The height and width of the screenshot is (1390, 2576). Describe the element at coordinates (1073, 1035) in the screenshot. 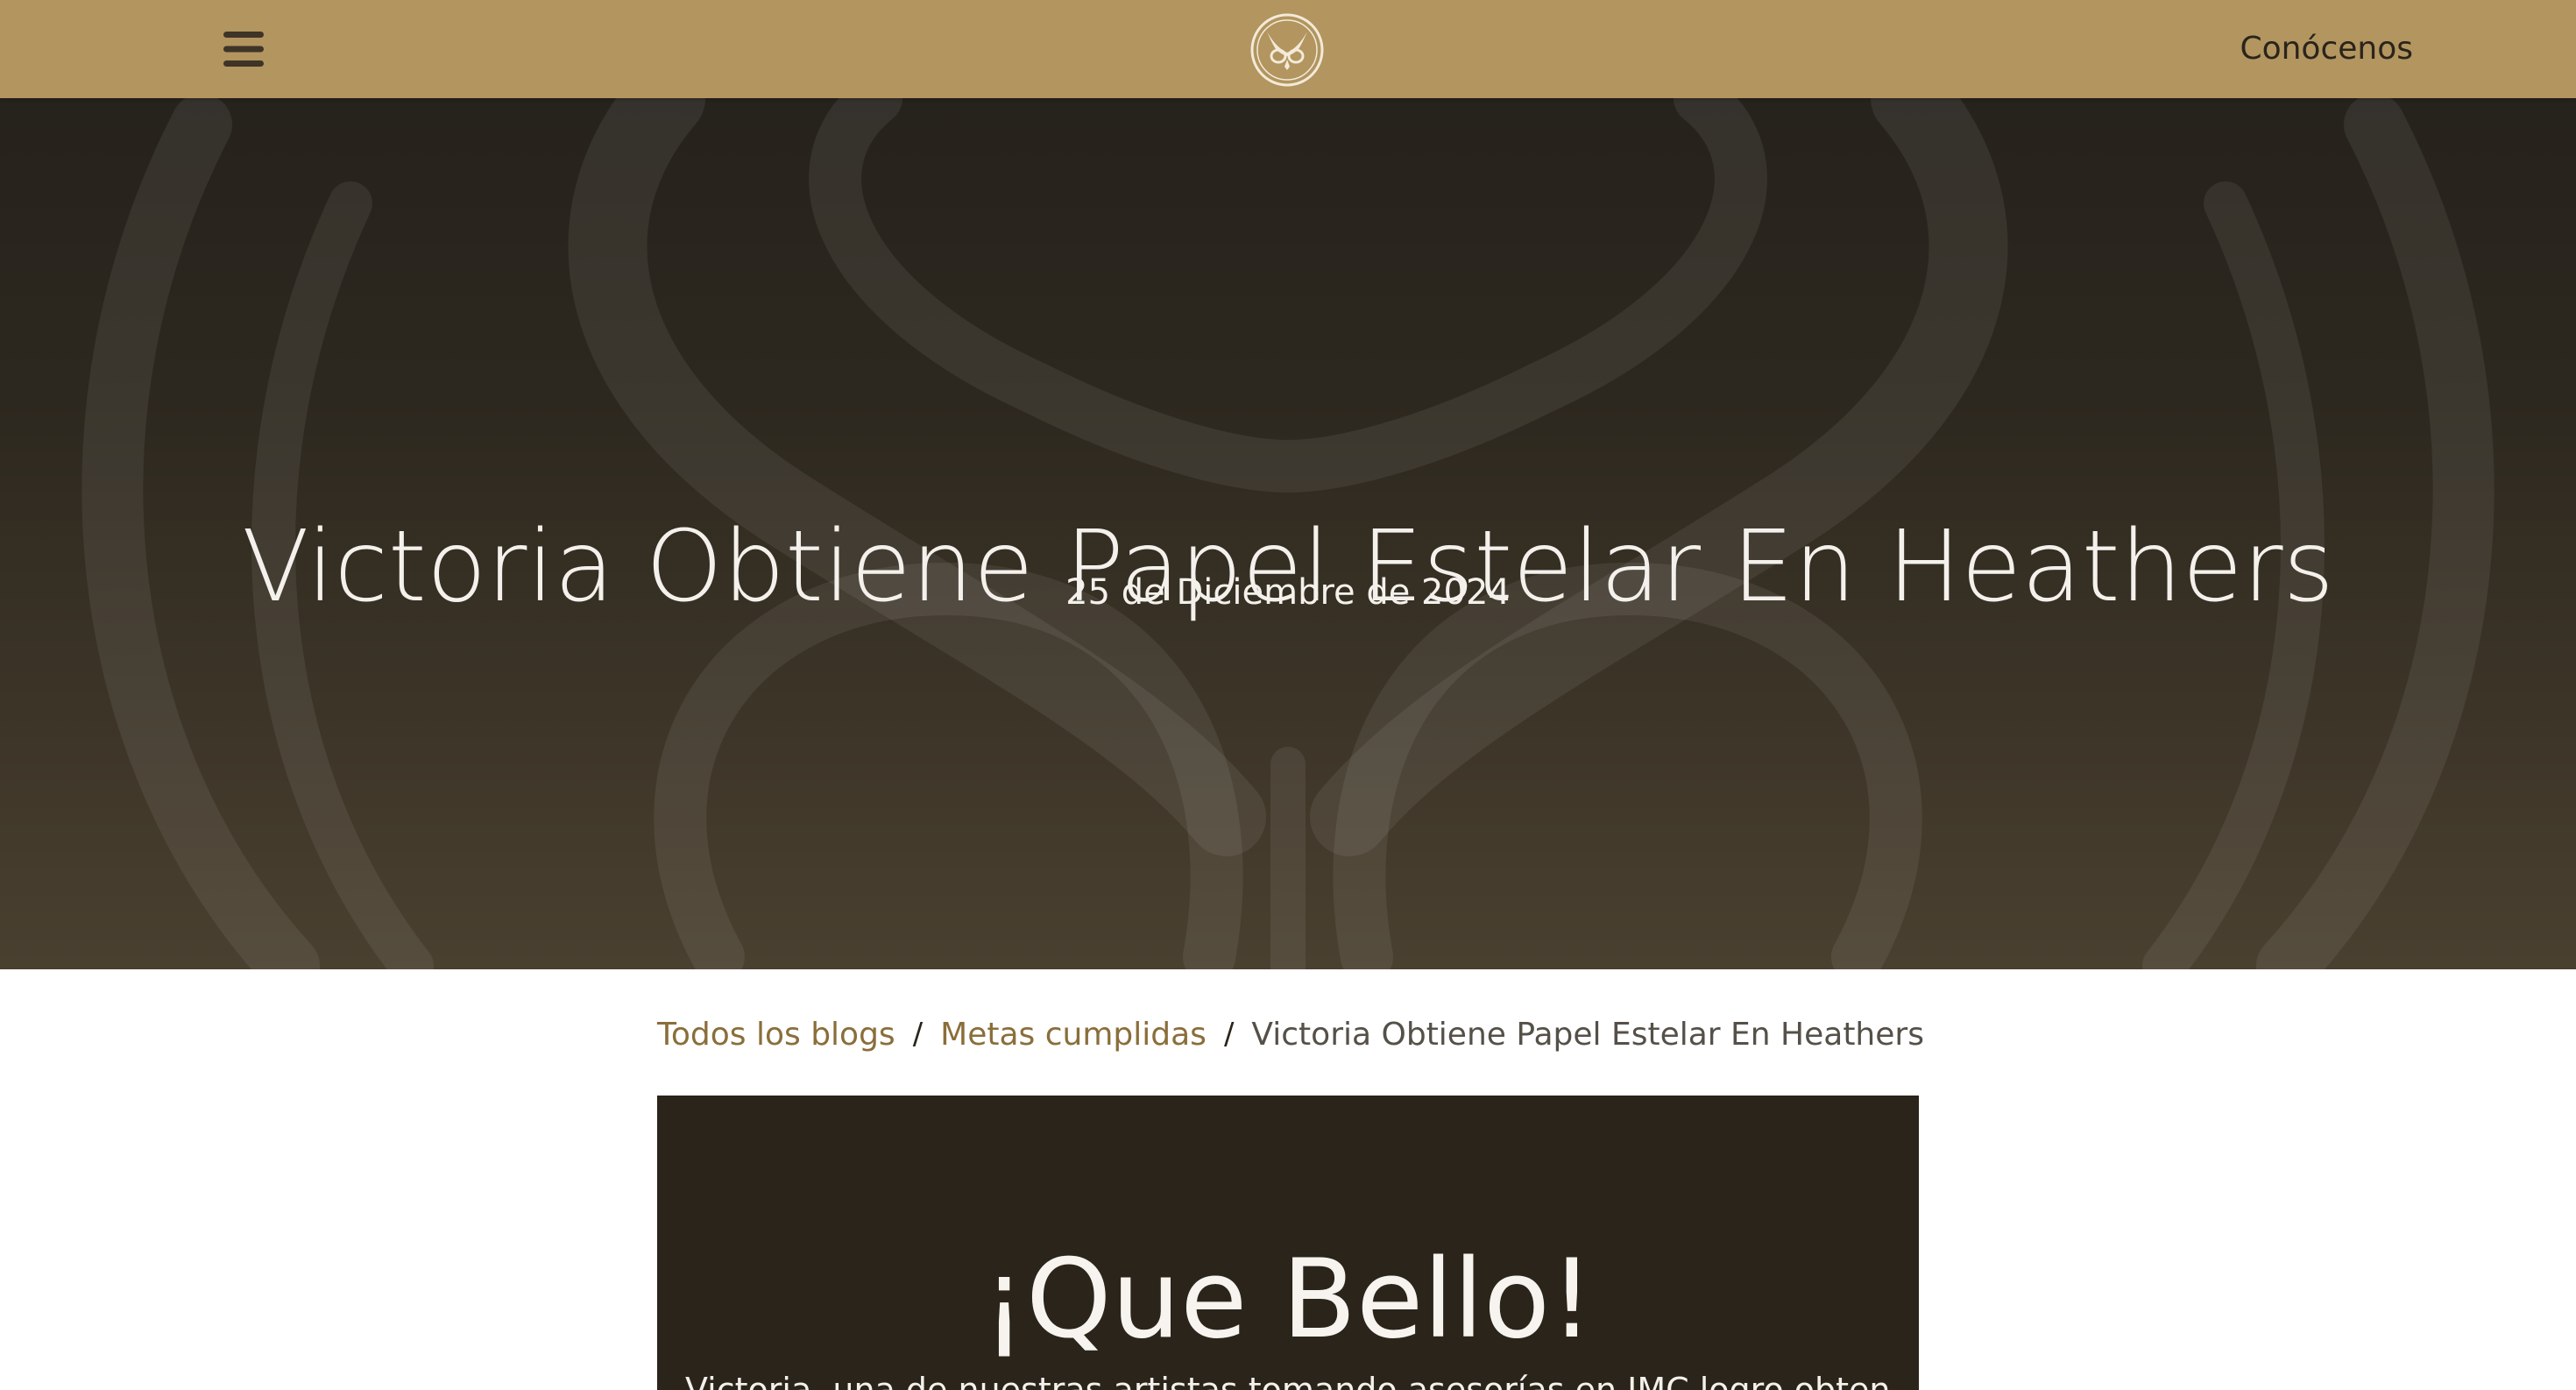

I see `breadcrumb-link-category: Metas cumplidas` at that location.